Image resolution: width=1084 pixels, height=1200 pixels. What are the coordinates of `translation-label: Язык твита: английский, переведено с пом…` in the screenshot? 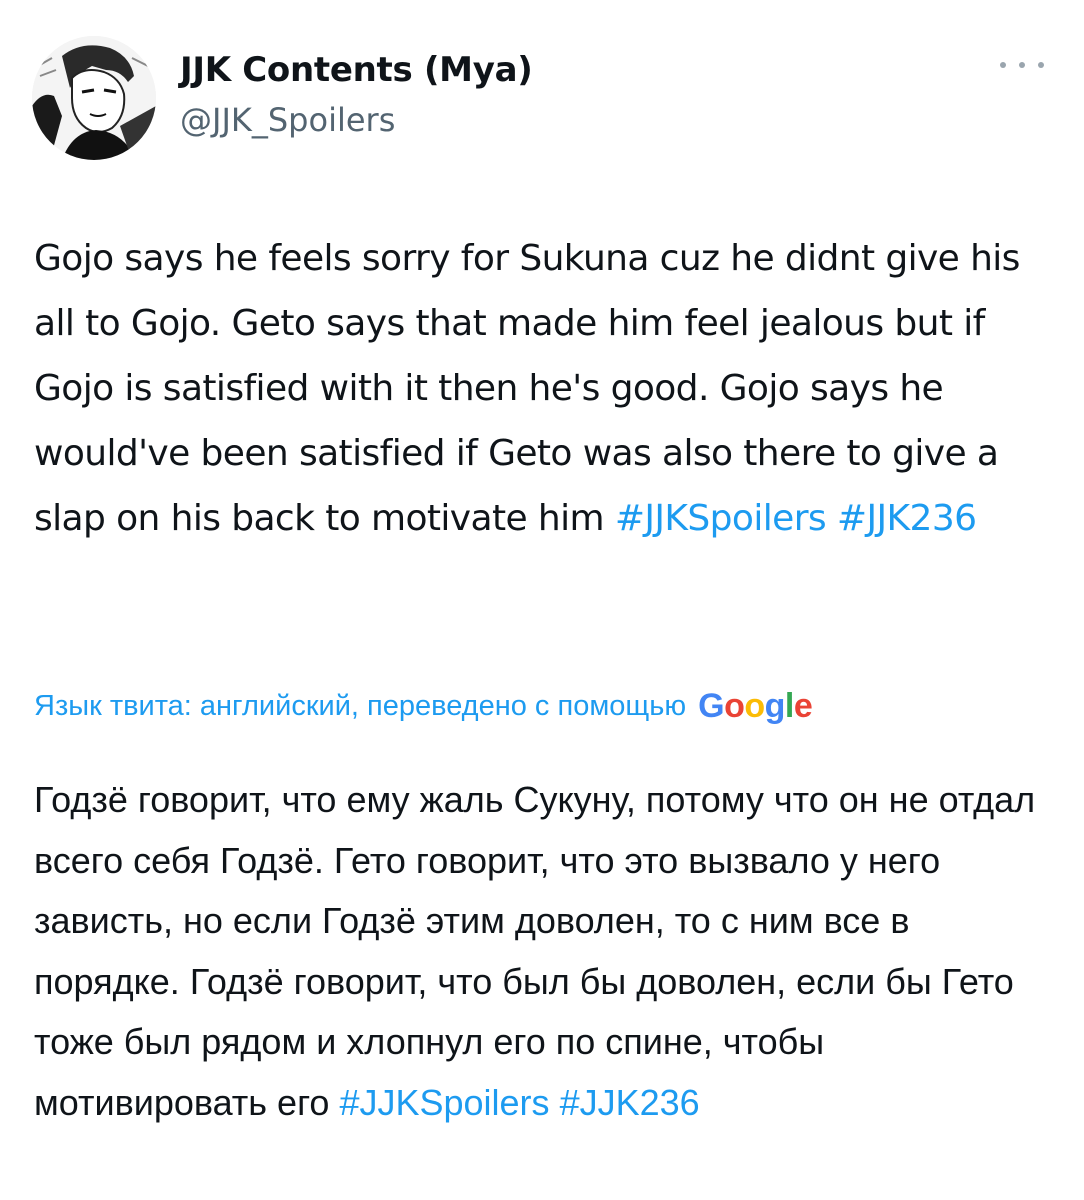 It's located at (360, 706).